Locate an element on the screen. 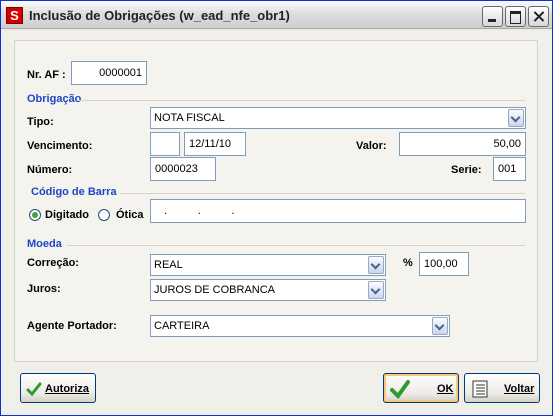  agente-select-value: CARTEIRA is located at coordinates (182, 326).